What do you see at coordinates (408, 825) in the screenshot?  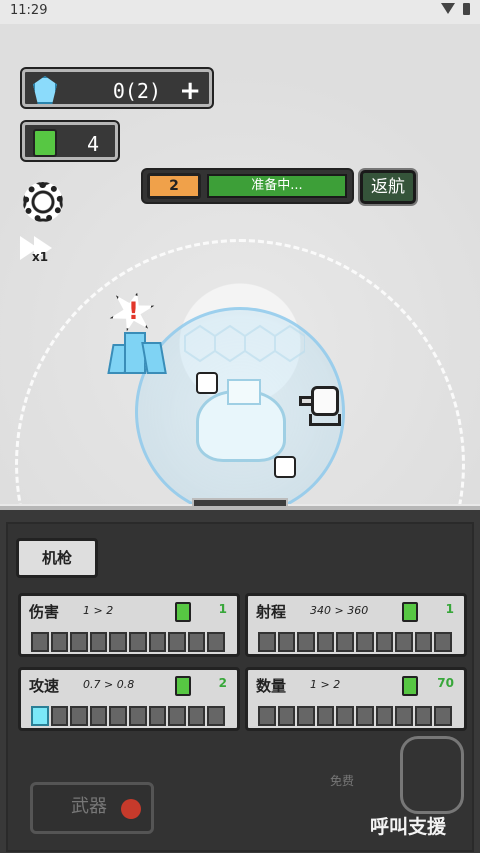 I see `call-support-label: 呼叫支援` at bounding box center [408, 825].